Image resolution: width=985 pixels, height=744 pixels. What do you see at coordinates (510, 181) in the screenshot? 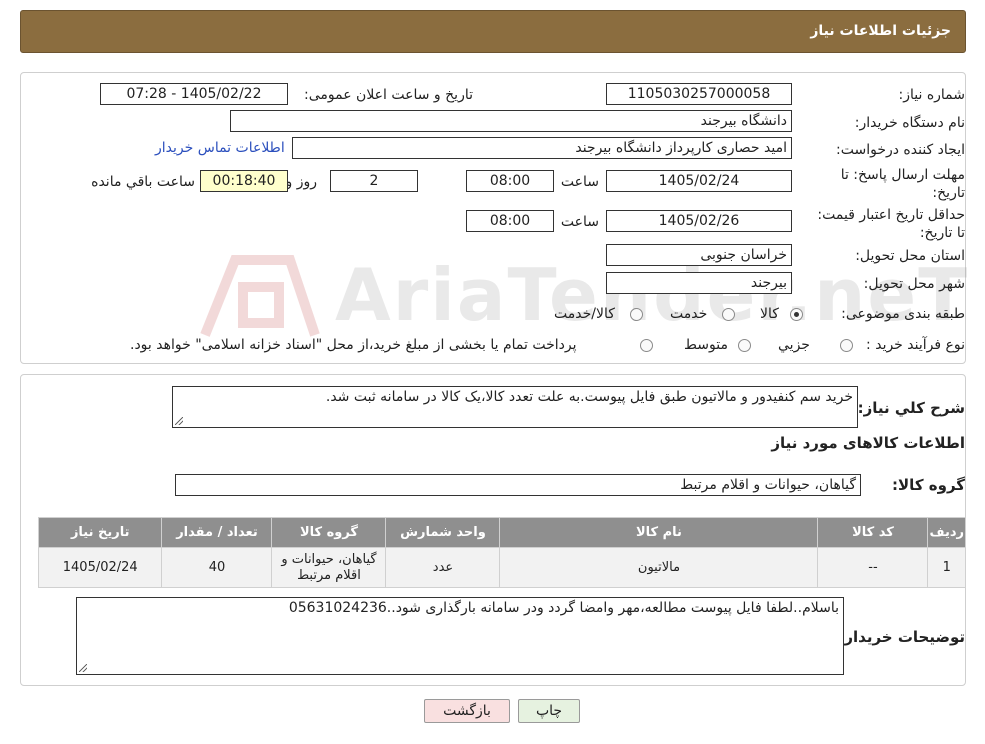
I see `deadline-time-field: 08:00` at bounding box center [510, 181].